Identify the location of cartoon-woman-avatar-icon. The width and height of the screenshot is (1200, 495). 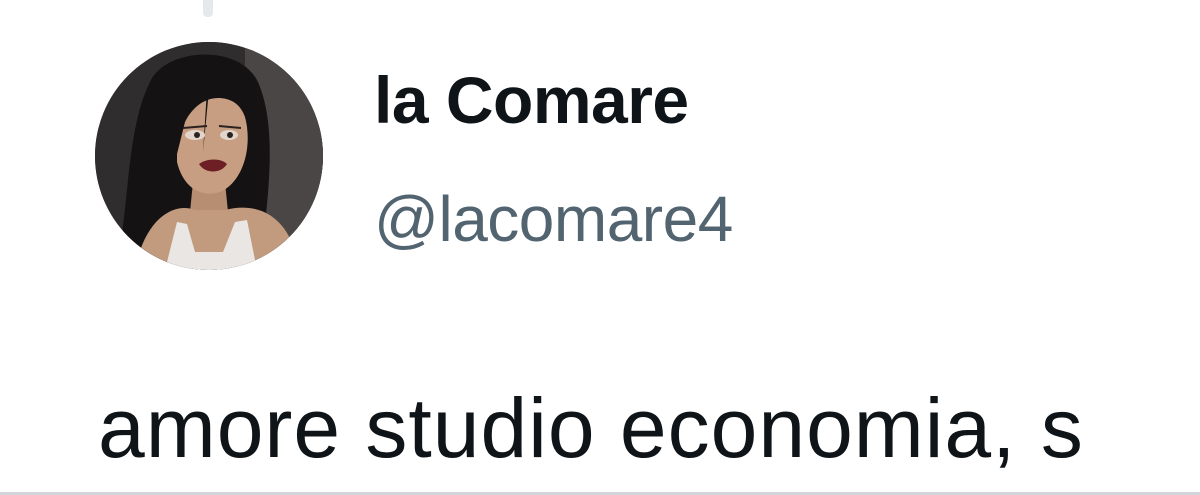
(209, 156).